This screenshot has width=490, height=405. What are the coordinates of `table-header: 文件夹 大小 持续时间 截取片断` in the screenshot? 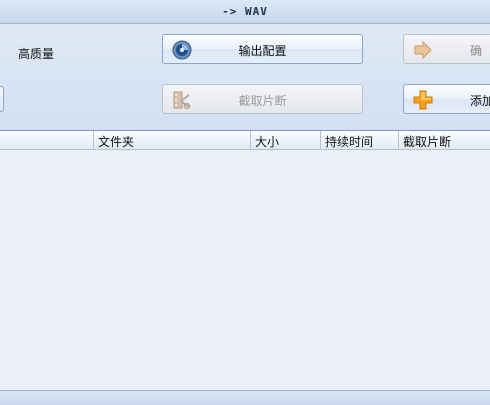 It's located at (245, 140).